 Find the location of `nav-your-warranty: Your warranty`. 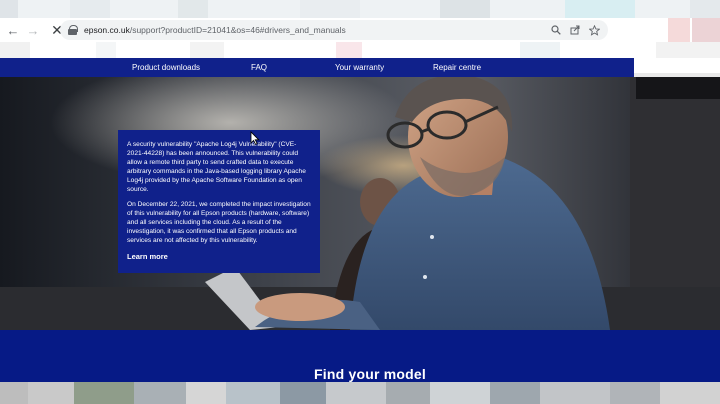

nav-your-warranty: Your warranty is located at coordinates (359, 67).